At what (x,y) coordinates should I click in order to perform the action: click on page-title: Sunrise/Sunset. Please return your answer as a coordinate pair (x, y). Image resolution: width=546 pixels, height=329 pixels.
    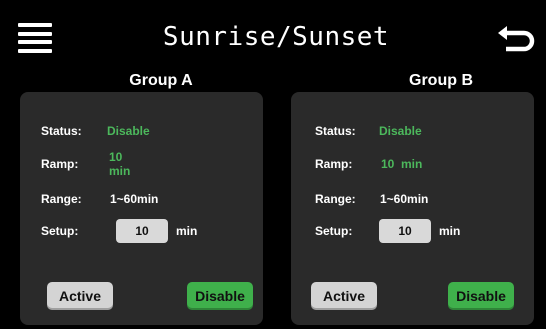
    Looking at the image, I should click on (276, 37).